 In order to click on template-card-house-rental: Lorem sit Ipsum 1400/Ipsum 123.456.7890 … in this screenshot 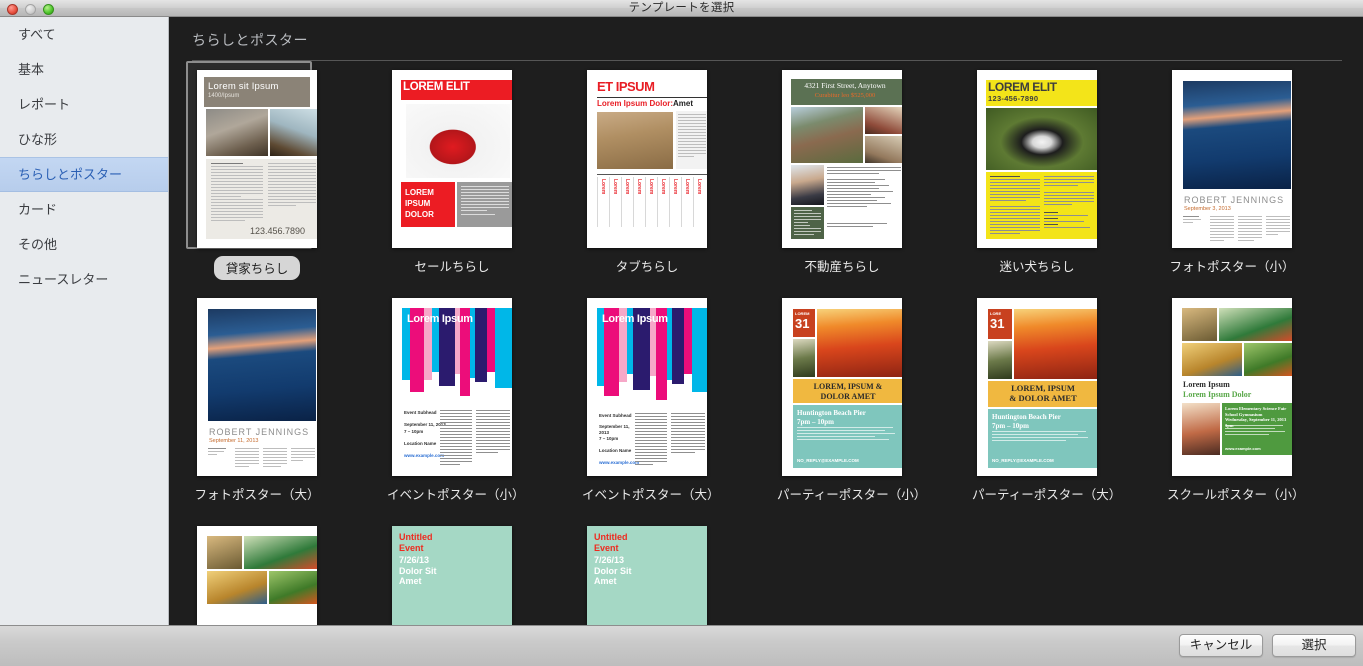, I will do `click(254, 170)`.